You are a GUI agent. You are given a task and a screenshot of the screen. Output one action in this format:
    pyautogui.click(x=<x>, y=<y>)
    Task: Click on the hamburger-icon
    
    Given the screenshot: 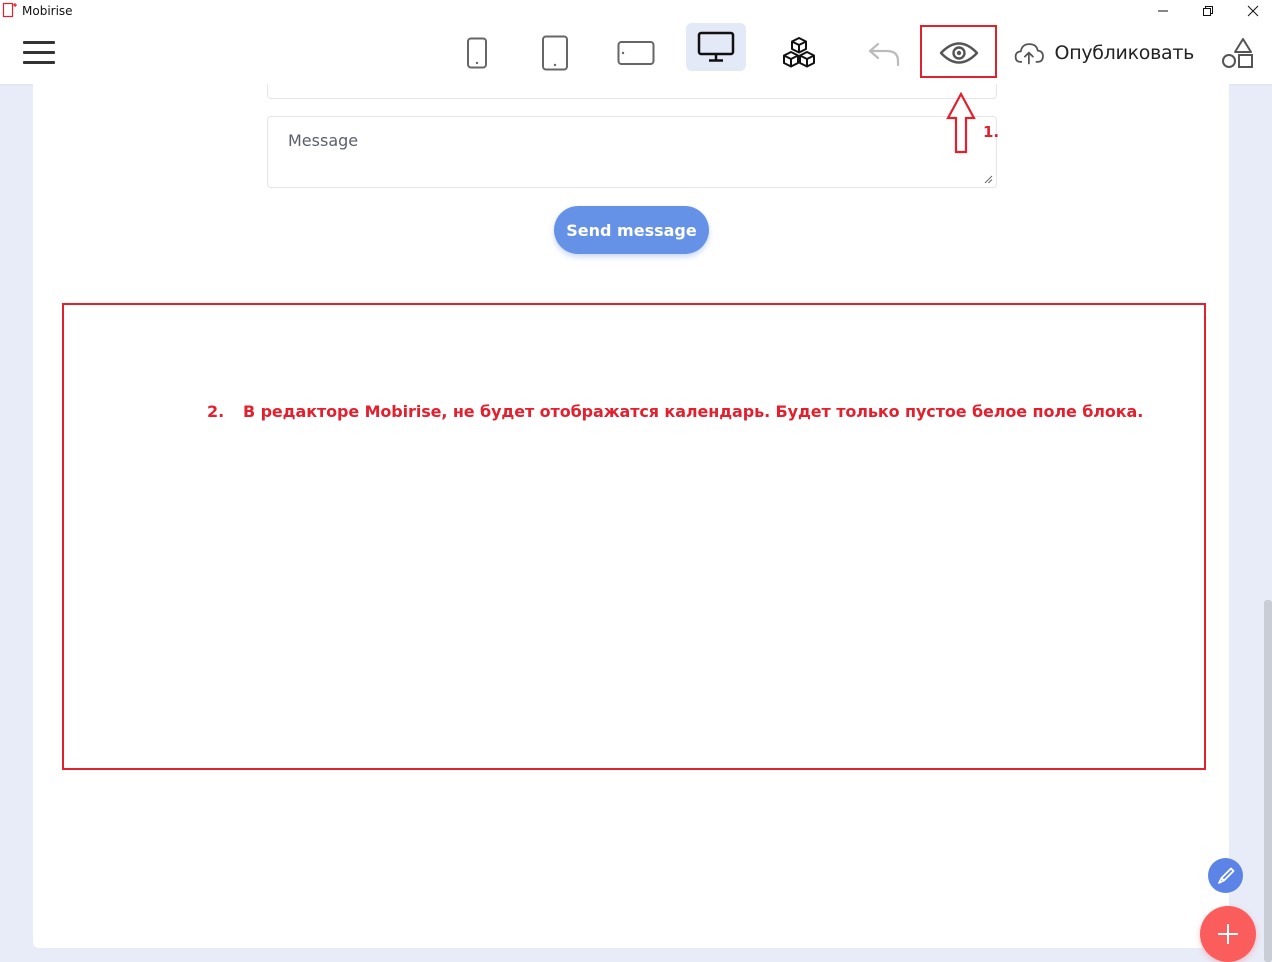 What is the action you would take?
    pyautogui.click(x=39, y=54)
    